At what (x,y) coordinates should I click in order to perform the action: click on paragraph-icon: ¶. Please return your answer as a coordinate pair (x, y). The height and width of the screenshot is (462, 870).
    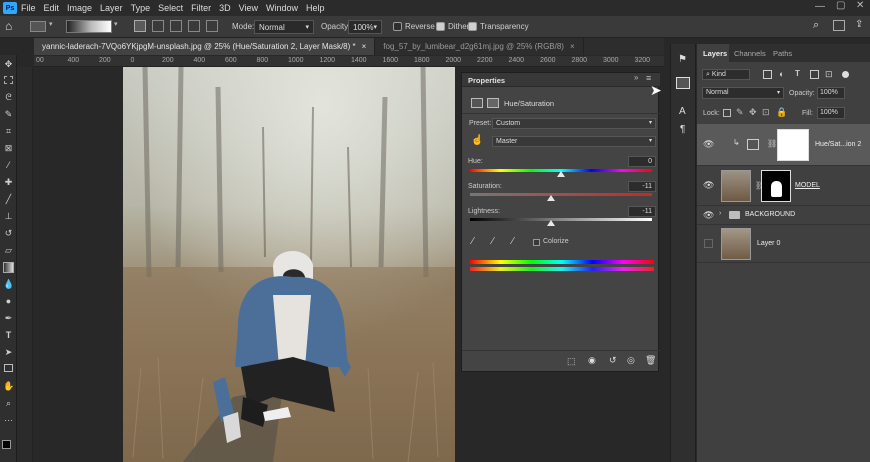
    Looking at the image, I should click on (682, 129).